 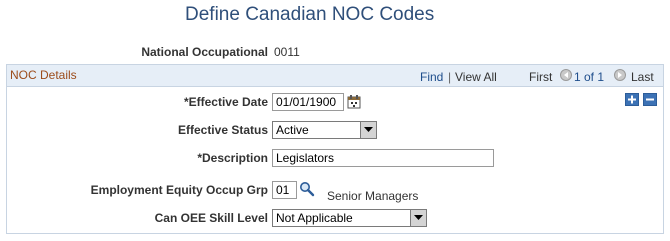 I want to click on oee-skill-label: Can OEE Skill Level, so click(x=211, y=218).